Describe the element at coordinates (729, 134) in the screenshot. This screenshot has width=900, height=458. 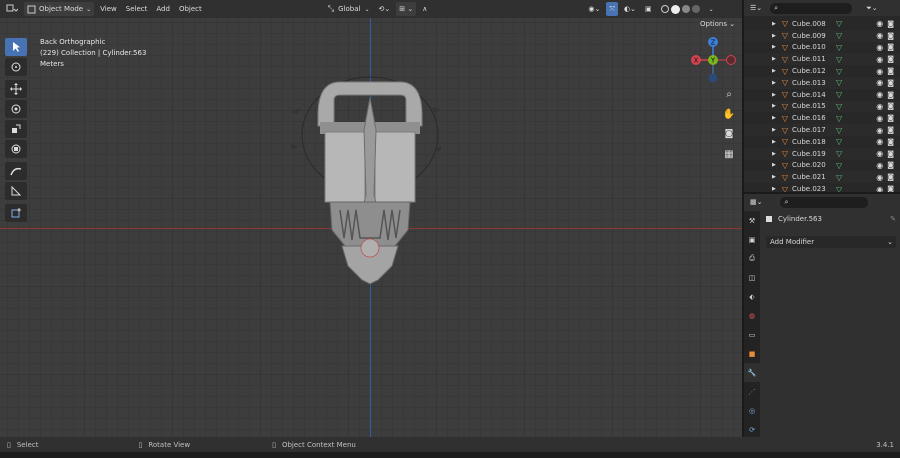
I see `camera-view-button: ◙` at that location.